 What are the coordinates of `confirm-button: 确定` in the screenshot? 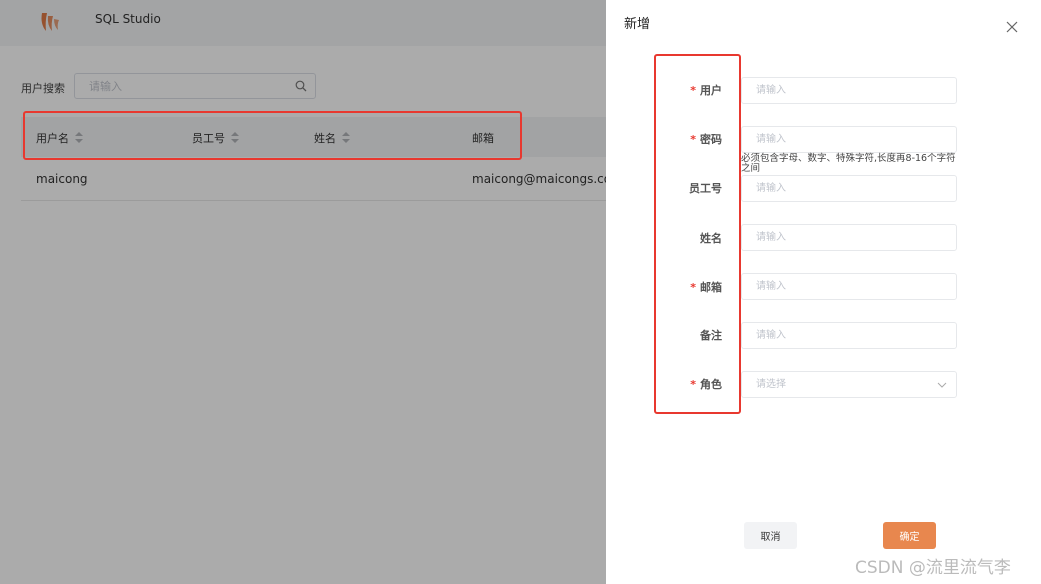 It's located at (909, 535).